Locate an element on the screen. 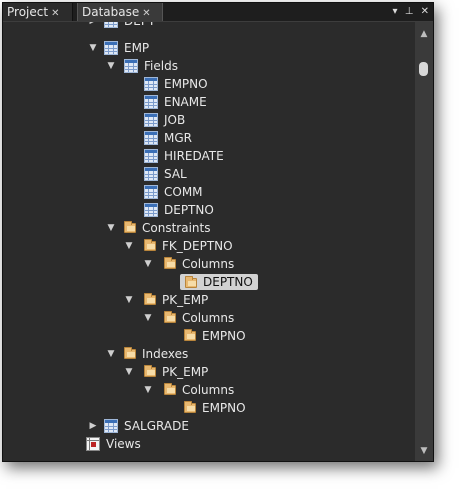 The image size is (473, 503). tree-node-fk-column-deptno: DEPTNO is located at coordinates (219, 282).